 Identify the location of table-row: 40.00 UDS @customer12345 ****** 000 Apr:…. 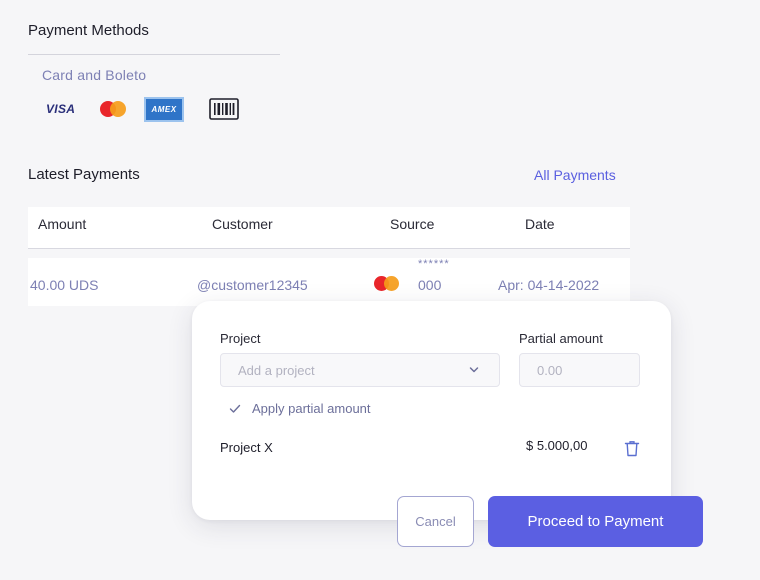
(329, 282).